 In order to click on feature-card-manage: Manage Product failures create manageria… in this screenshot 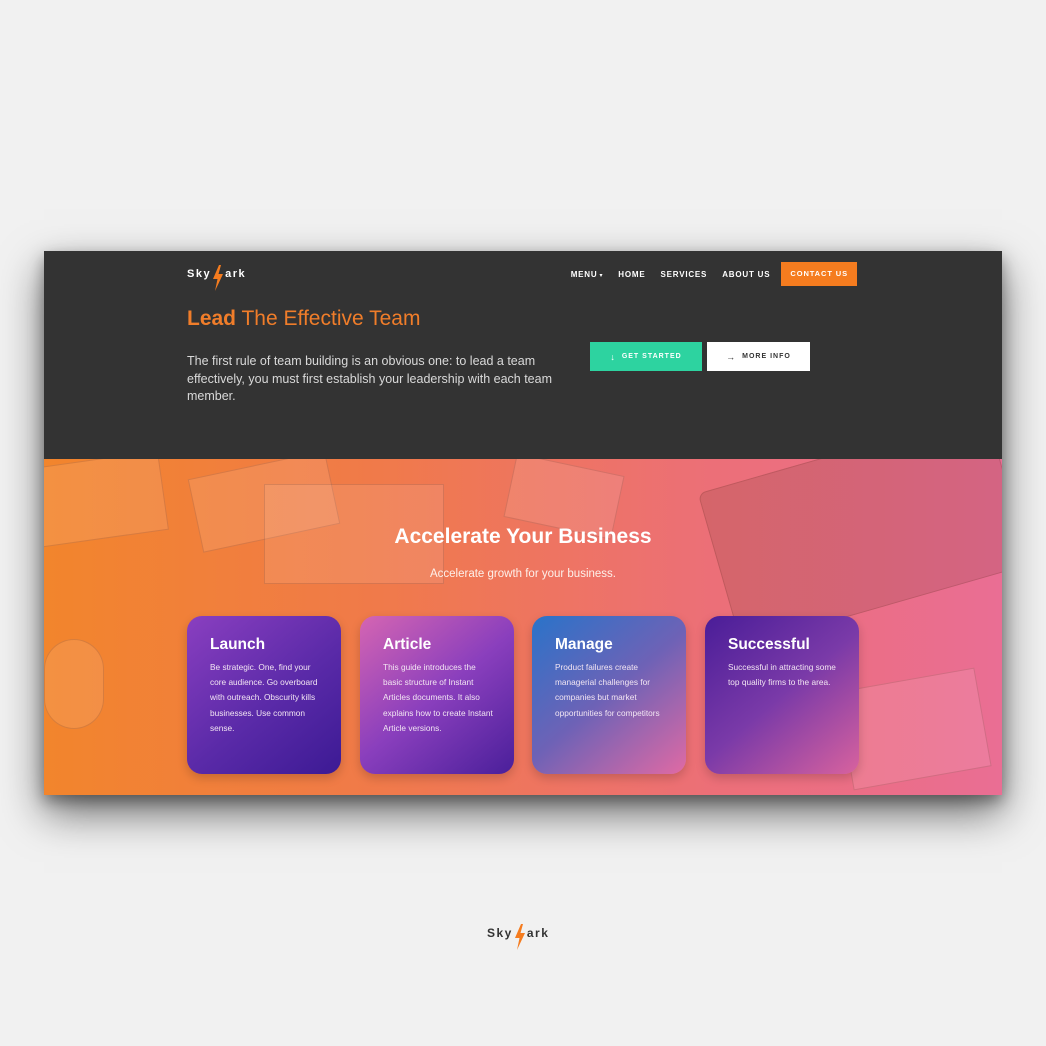, I will do `click(609, 695)`.